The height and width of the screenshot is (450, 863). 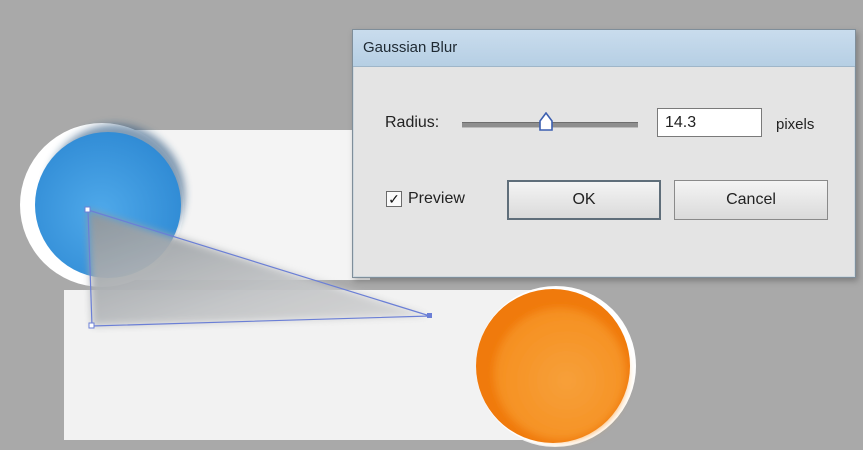 What do you see at coordinates (709, 122) in the screenshot?
I see `radius-input` at bounding box center [709, 122].